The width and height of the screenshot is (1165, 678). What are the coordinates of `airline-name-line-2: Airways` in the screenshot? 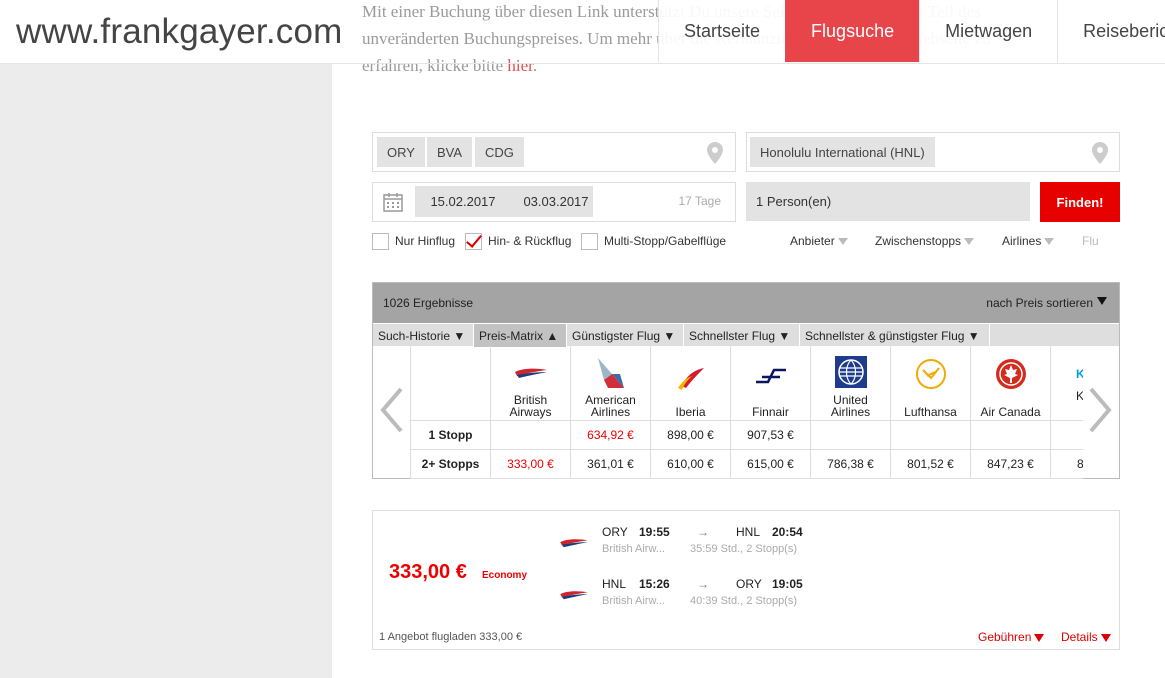 It's located at (530, 412).